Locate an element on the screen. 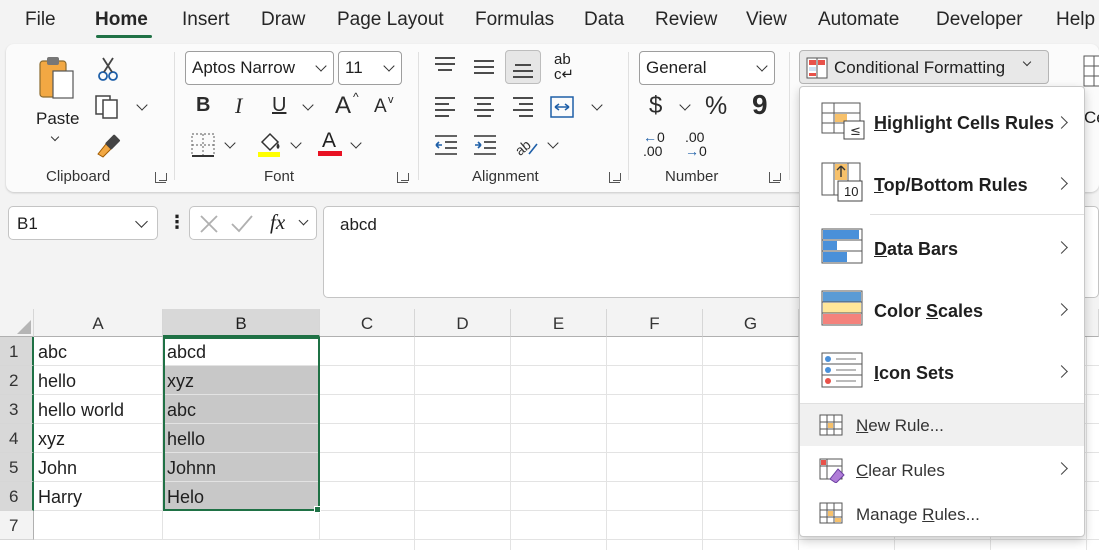 This screenshot has height=550, width=1099. row-header: 6 is located at coordinates (17, 496).